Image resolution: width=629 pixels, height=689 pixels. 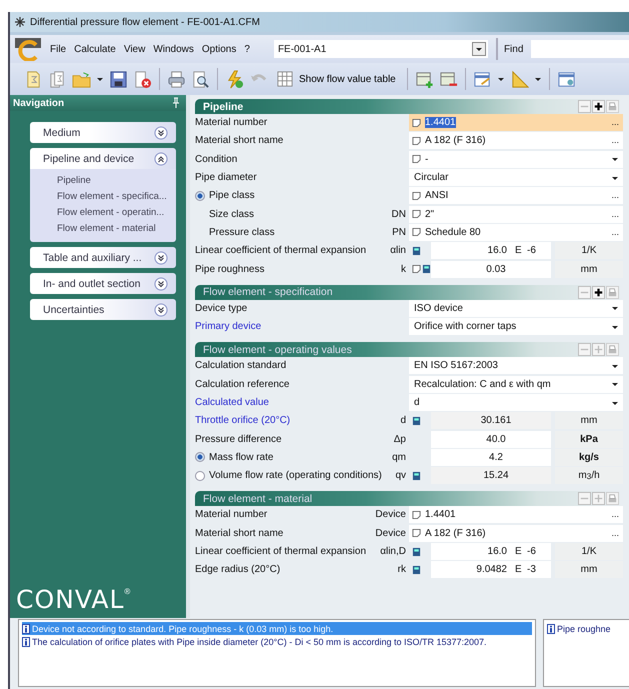 I want to click on field-label: Material short name, so click(x=239, y=533).